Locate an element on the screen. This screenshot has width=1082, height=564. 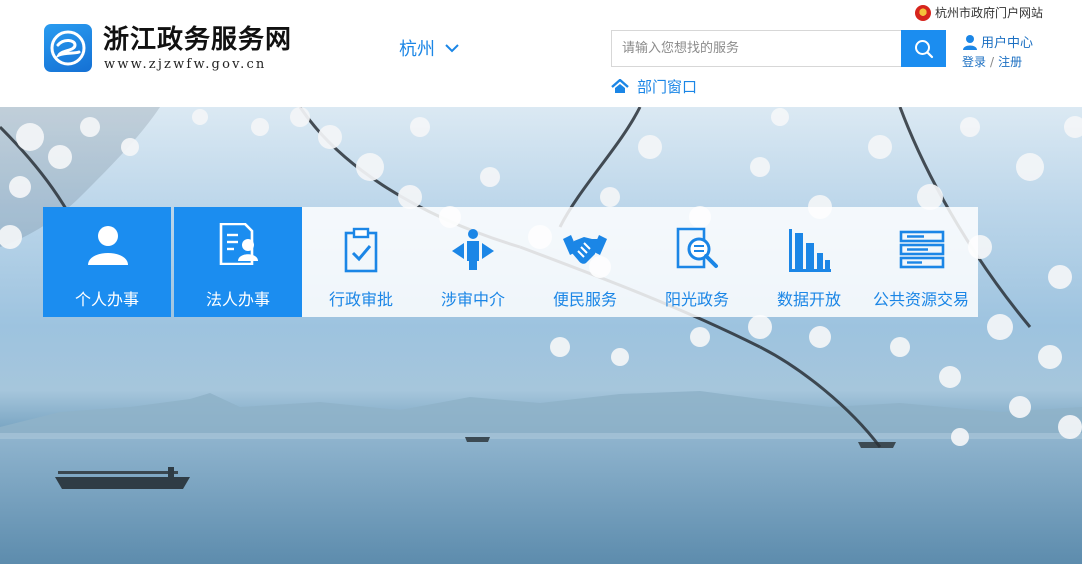
user-center-link: 用户中心 is located at coordinates (997, 41).